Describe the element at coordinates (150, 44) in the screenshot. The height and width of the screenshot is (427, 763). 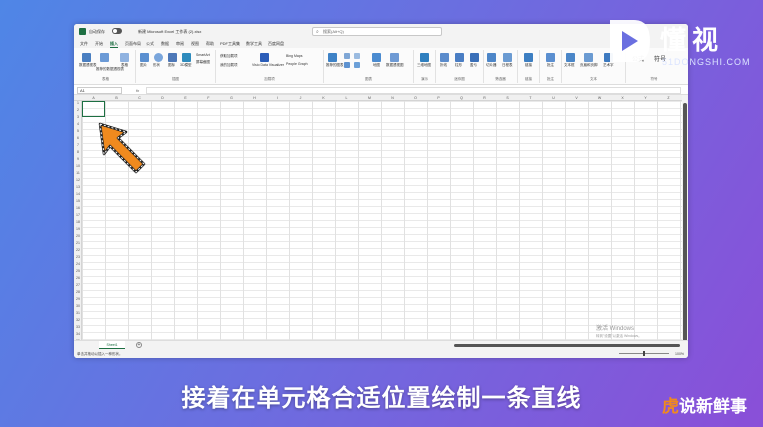
I see `tab-formulas: 公式` at that location.